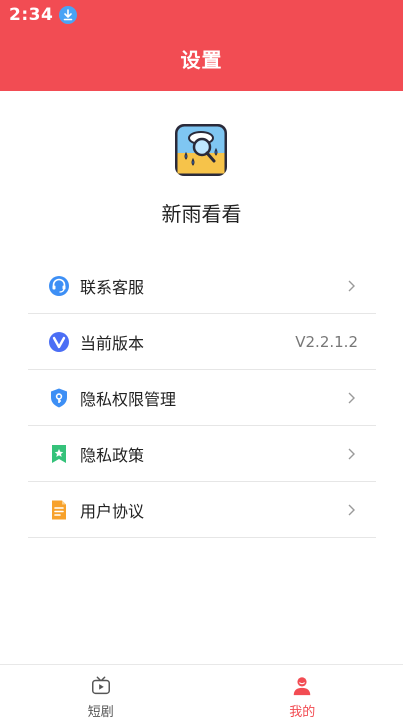 This screenshot has width=403, height=720. I want to click on menu-item-label: 用户协议, so click(112, 511).